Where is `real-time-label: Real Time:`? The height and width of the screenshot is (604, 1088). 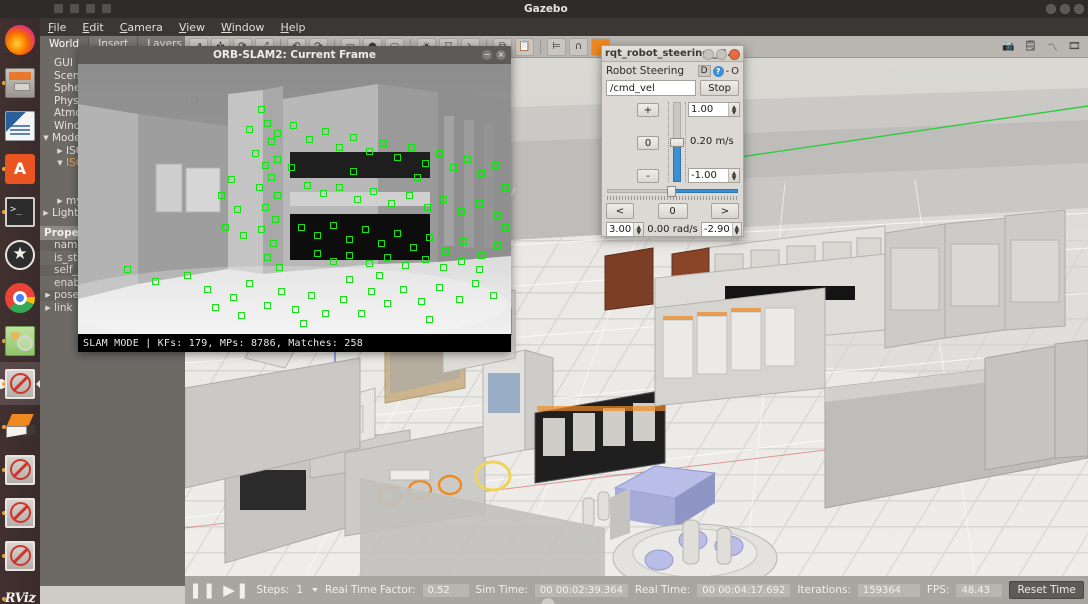 real-time-label: Real Time: is located at coordinates (663, 590).